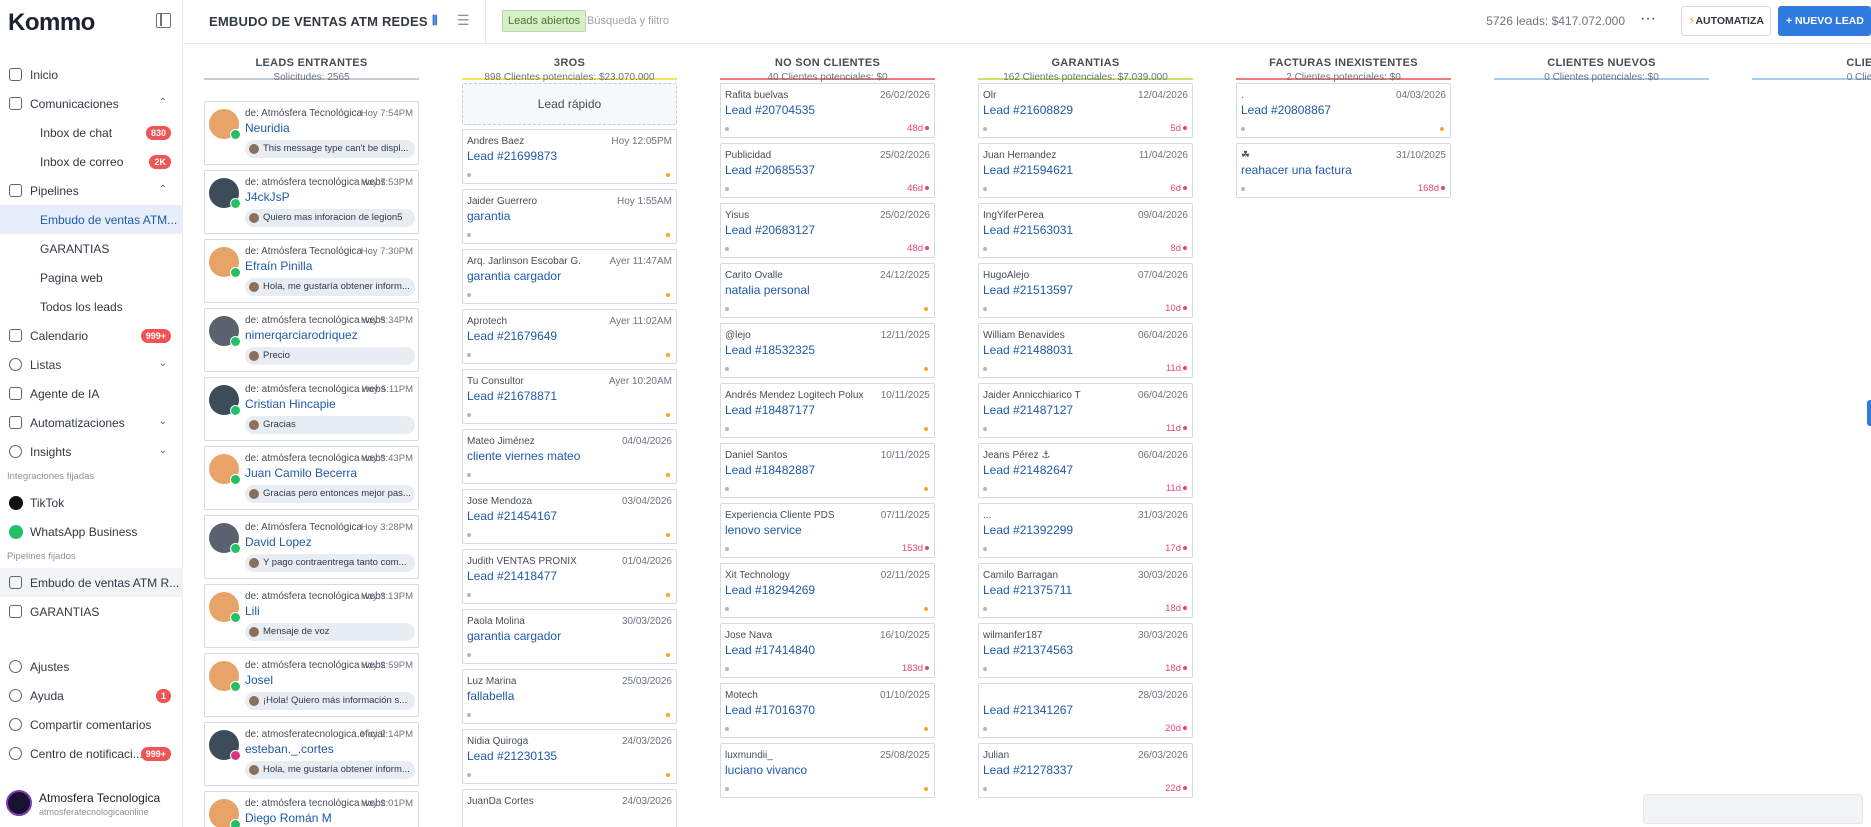  I want to click on sidebar-integration-1: WhatsApp Business, so click(91, 531).